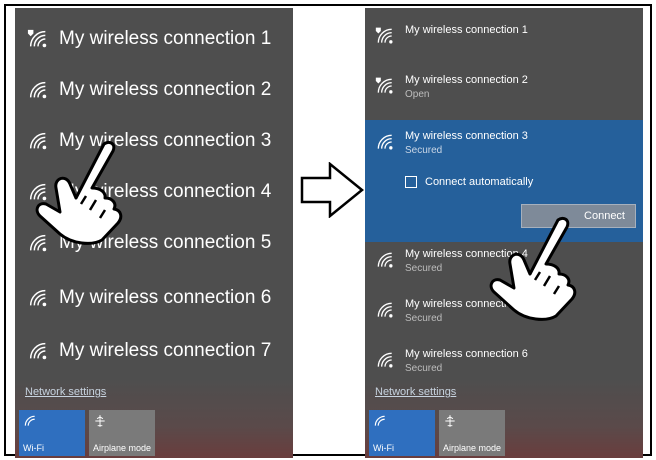 This screenshot has height=460, width=656. Describe the element at coordinates (417, 94) in the screenshot. I see `network-status: Open` at that location.